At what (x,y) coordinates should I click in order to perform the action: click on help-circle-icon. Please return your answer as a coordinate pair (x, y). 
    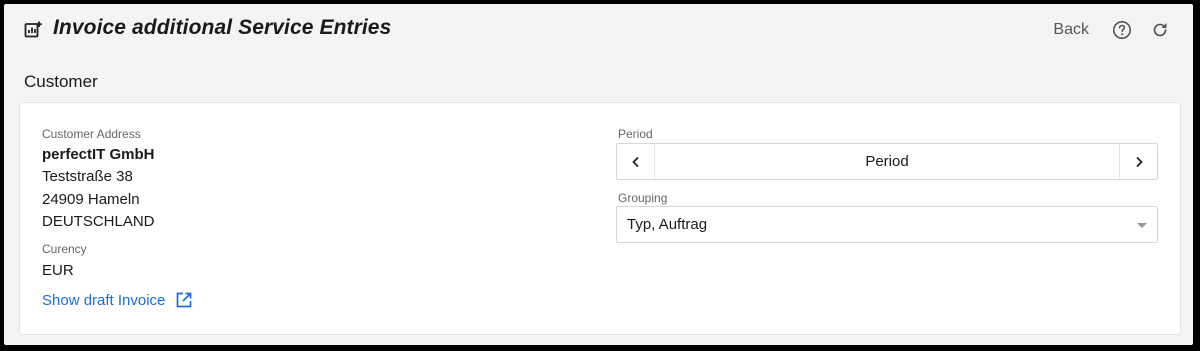
    Looking at the image, I should click on (1122, 30).